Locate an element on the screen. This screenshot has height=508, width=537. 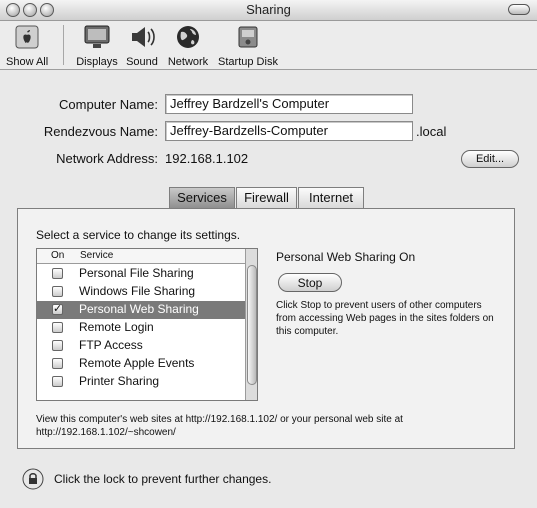
title-bar: Sharing is located at coordinates (268, 10).